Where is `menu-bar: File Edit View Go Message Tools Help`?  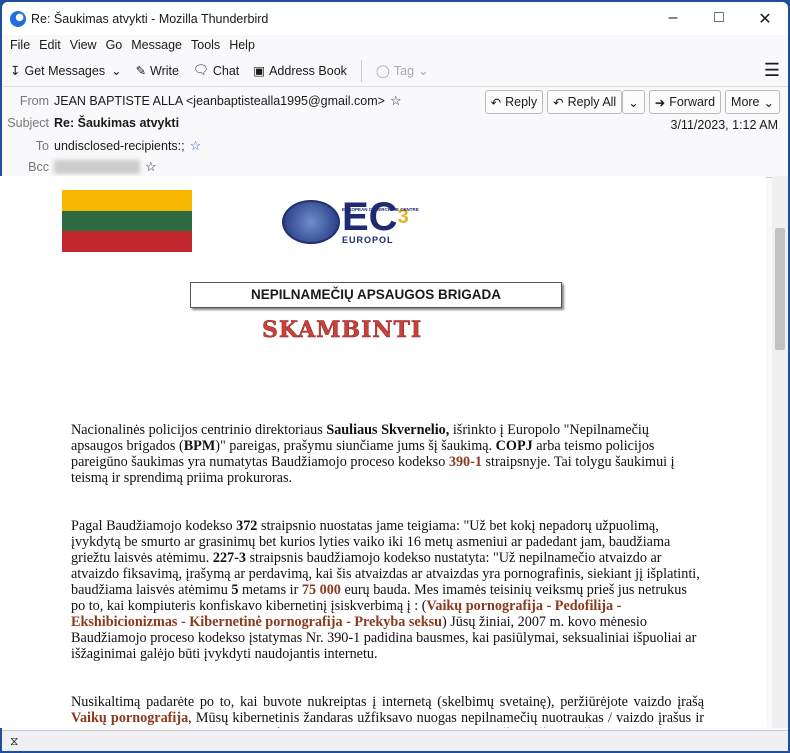
menu-bar: File Edit View Go Message Tools Help is located at coordinates (395, 45).